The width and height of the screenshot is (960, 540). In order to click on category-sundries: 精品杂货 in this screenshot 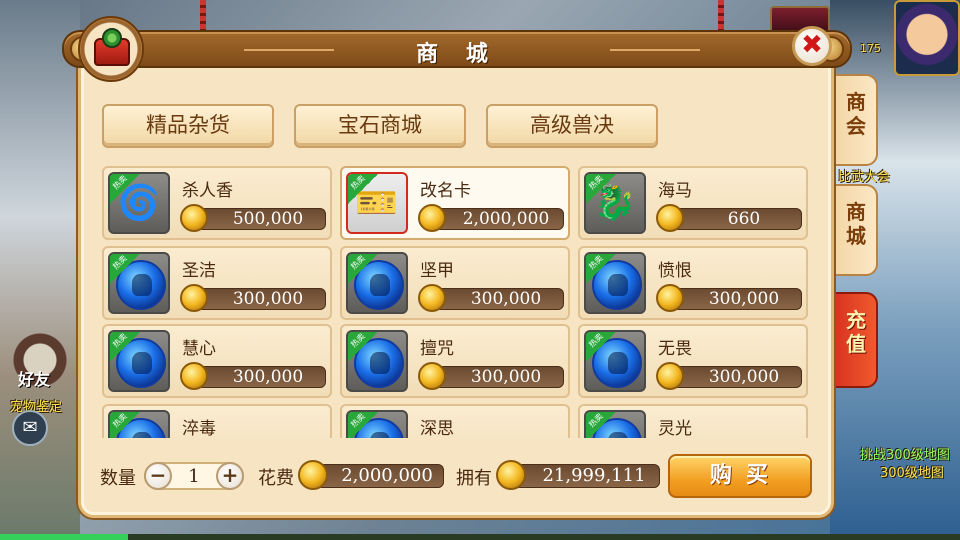, I will do `click(188, 126)`.